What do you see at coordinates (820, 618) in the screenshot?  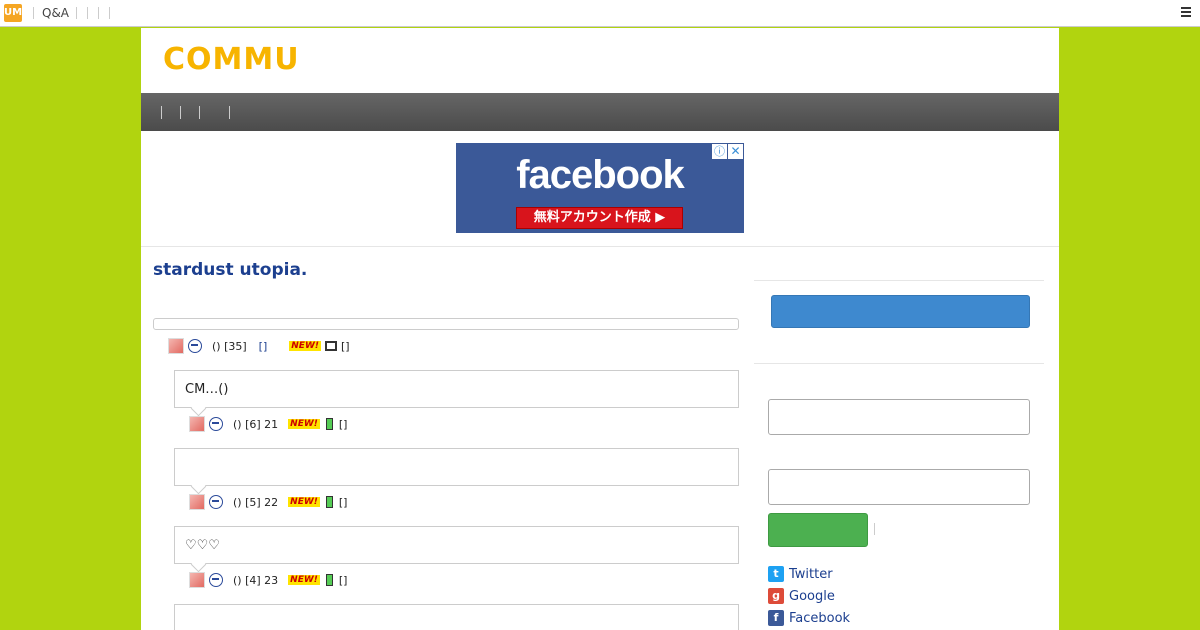 I see `facebook-label: Facebook` at bounding box center [820, 618].